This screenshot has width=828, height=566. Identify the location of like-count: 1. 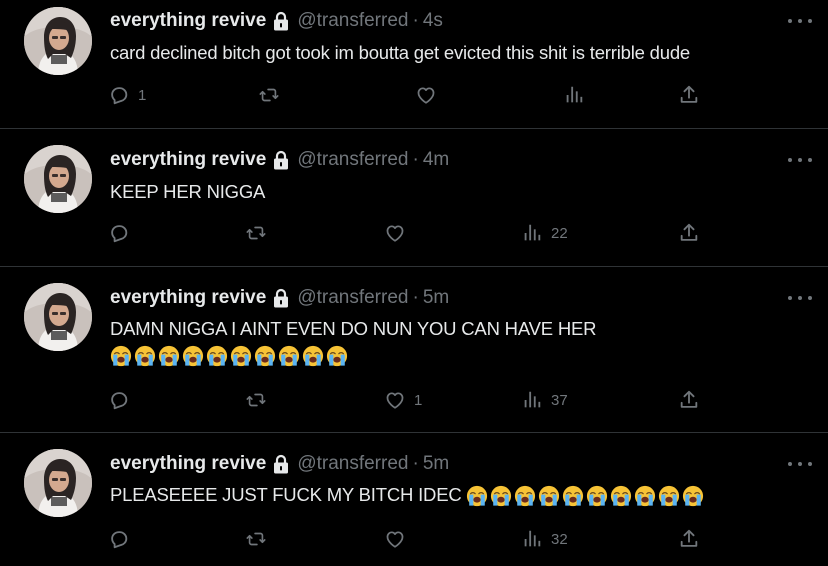
(418, 400).